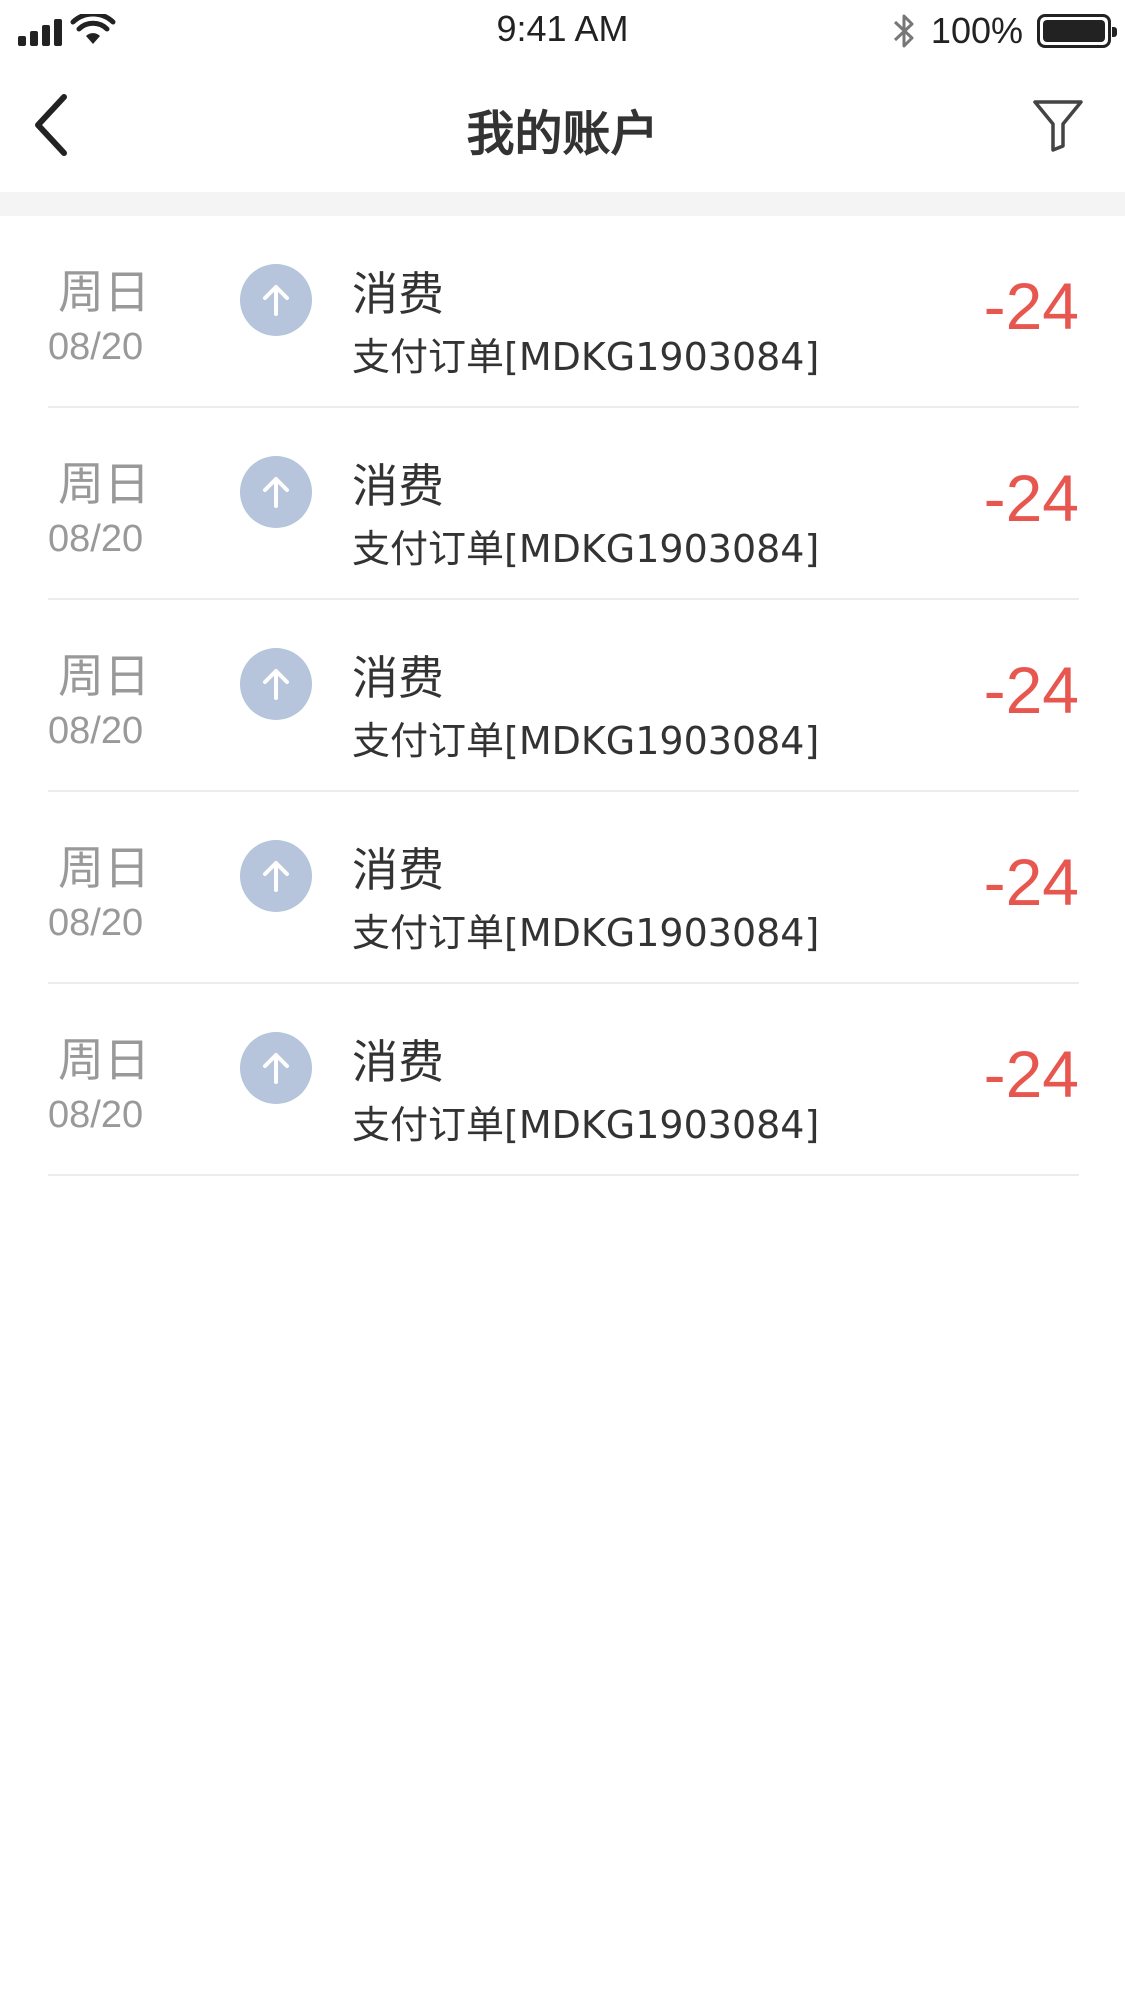 This screenshot has width=1125, height=2001. Describe the element at coordinates (562, 204) in the screenshot. I see `section-divider` at that location.